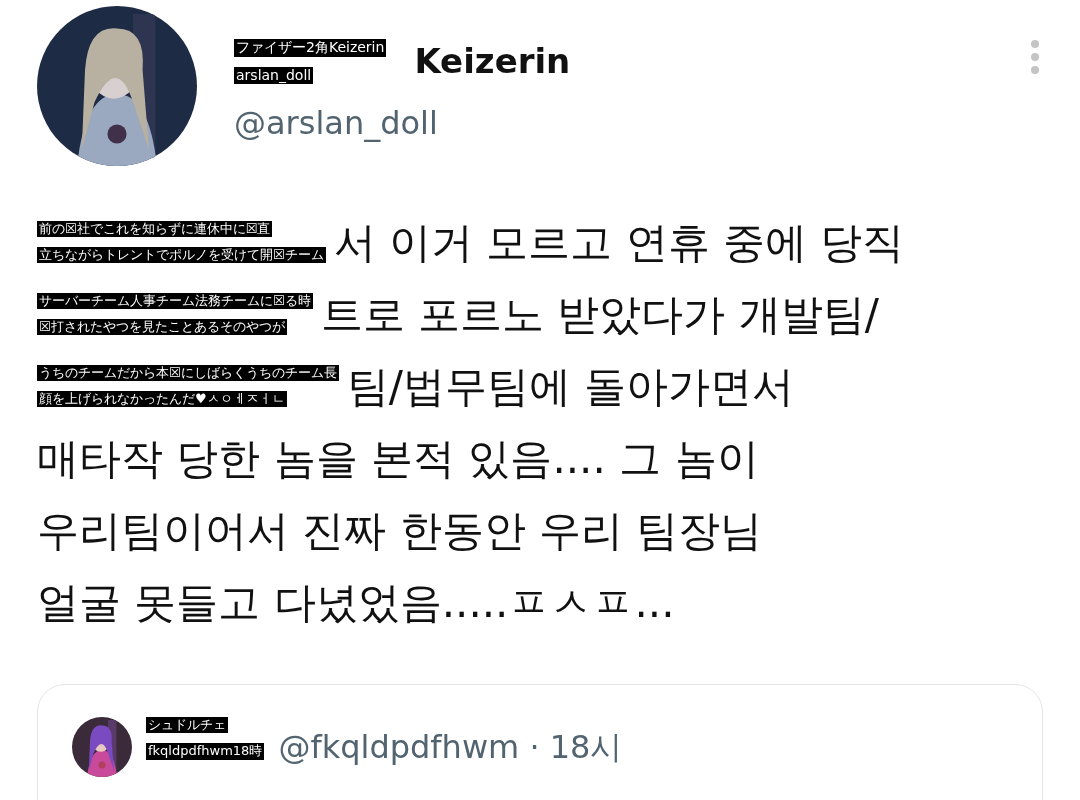 This screenshot has height=800, width=1080. What do you see at coordinates (310, 48) in the screenshot?
I see `translation-label: ファイザー2角Keizerin` at bounding box center [310, 48].